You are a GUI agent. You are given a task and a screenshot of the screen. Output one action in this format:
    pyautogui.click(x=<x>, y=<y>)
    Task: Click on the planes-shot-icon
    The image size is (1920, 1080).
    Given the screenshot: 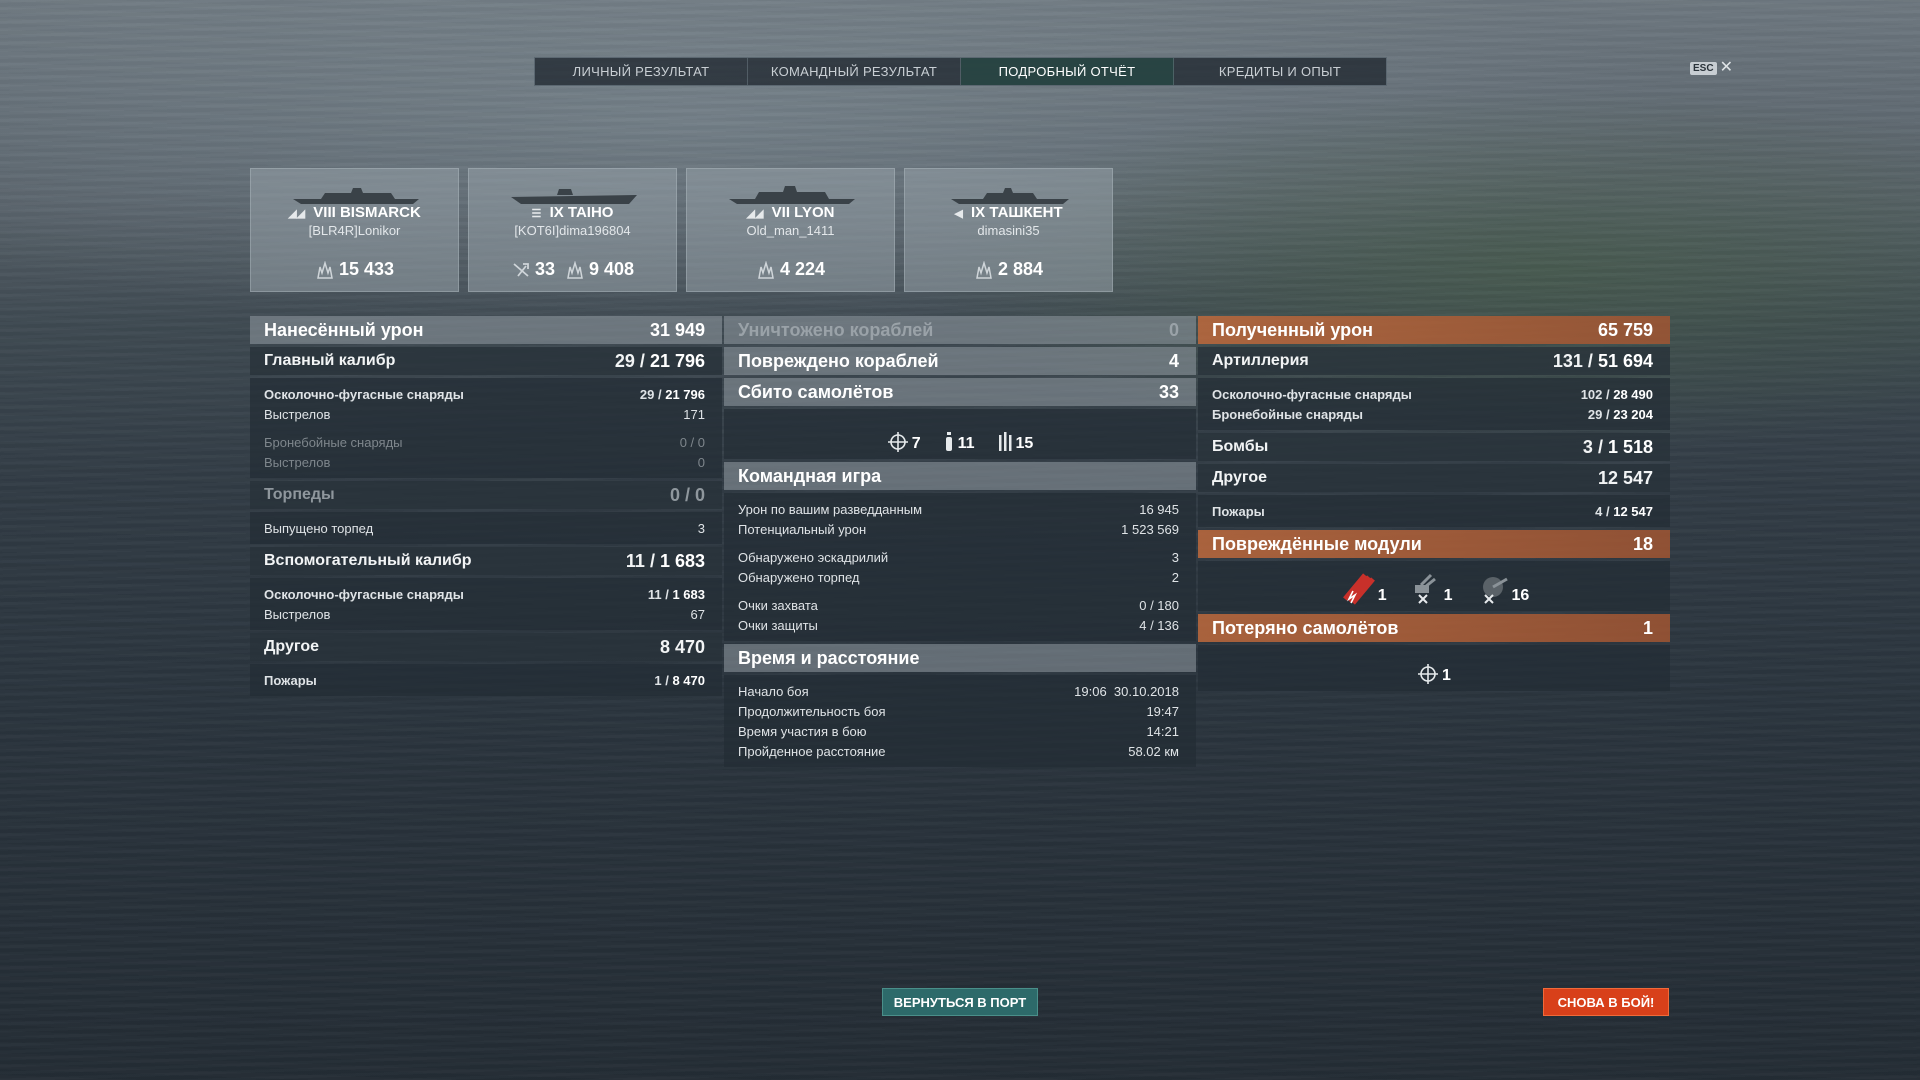 What is the action you would take?
    pyautogui.click(x=521, y=269)
    